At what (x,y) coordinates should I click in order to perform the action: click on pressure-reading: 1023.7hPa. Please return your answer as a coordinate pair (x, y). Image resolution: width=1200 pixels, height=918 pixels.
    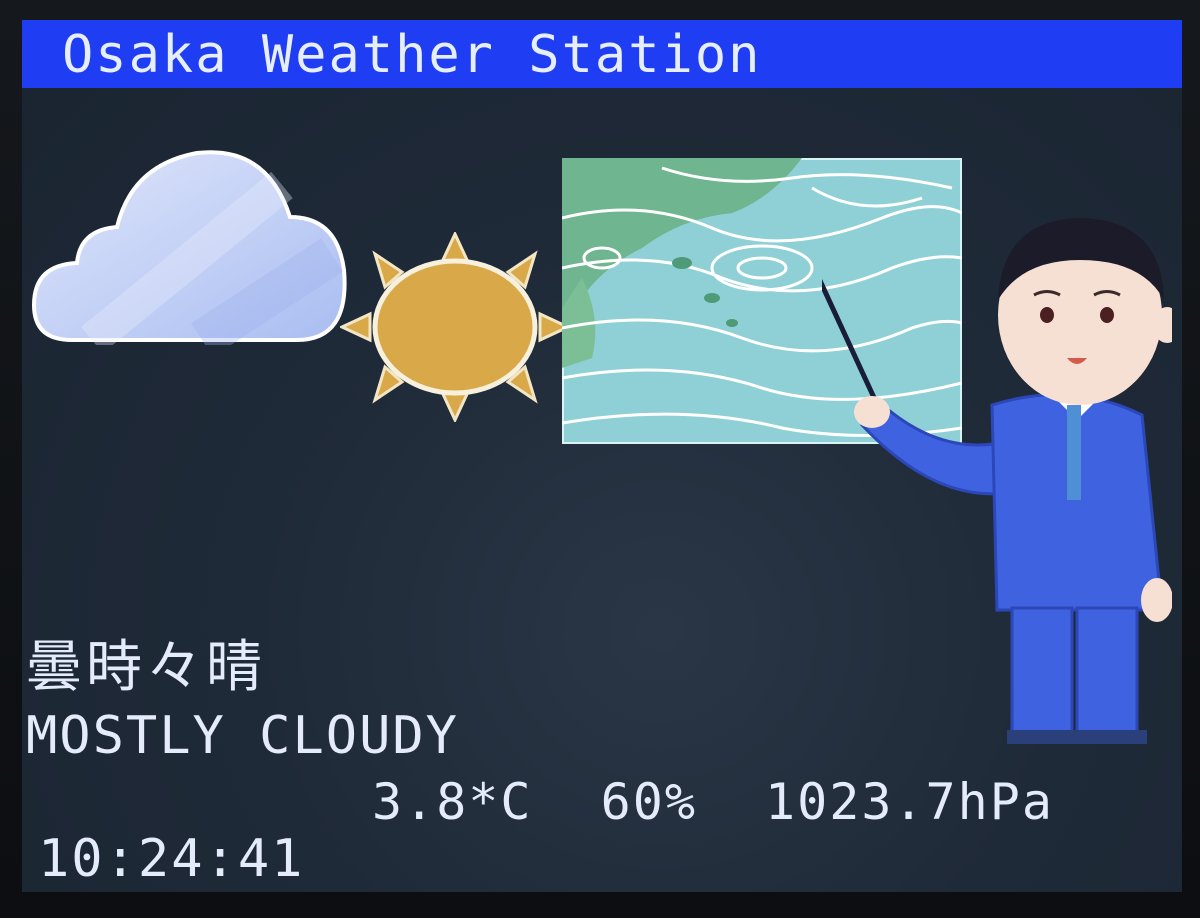
    Looking at the image, I should click on (909, 802).